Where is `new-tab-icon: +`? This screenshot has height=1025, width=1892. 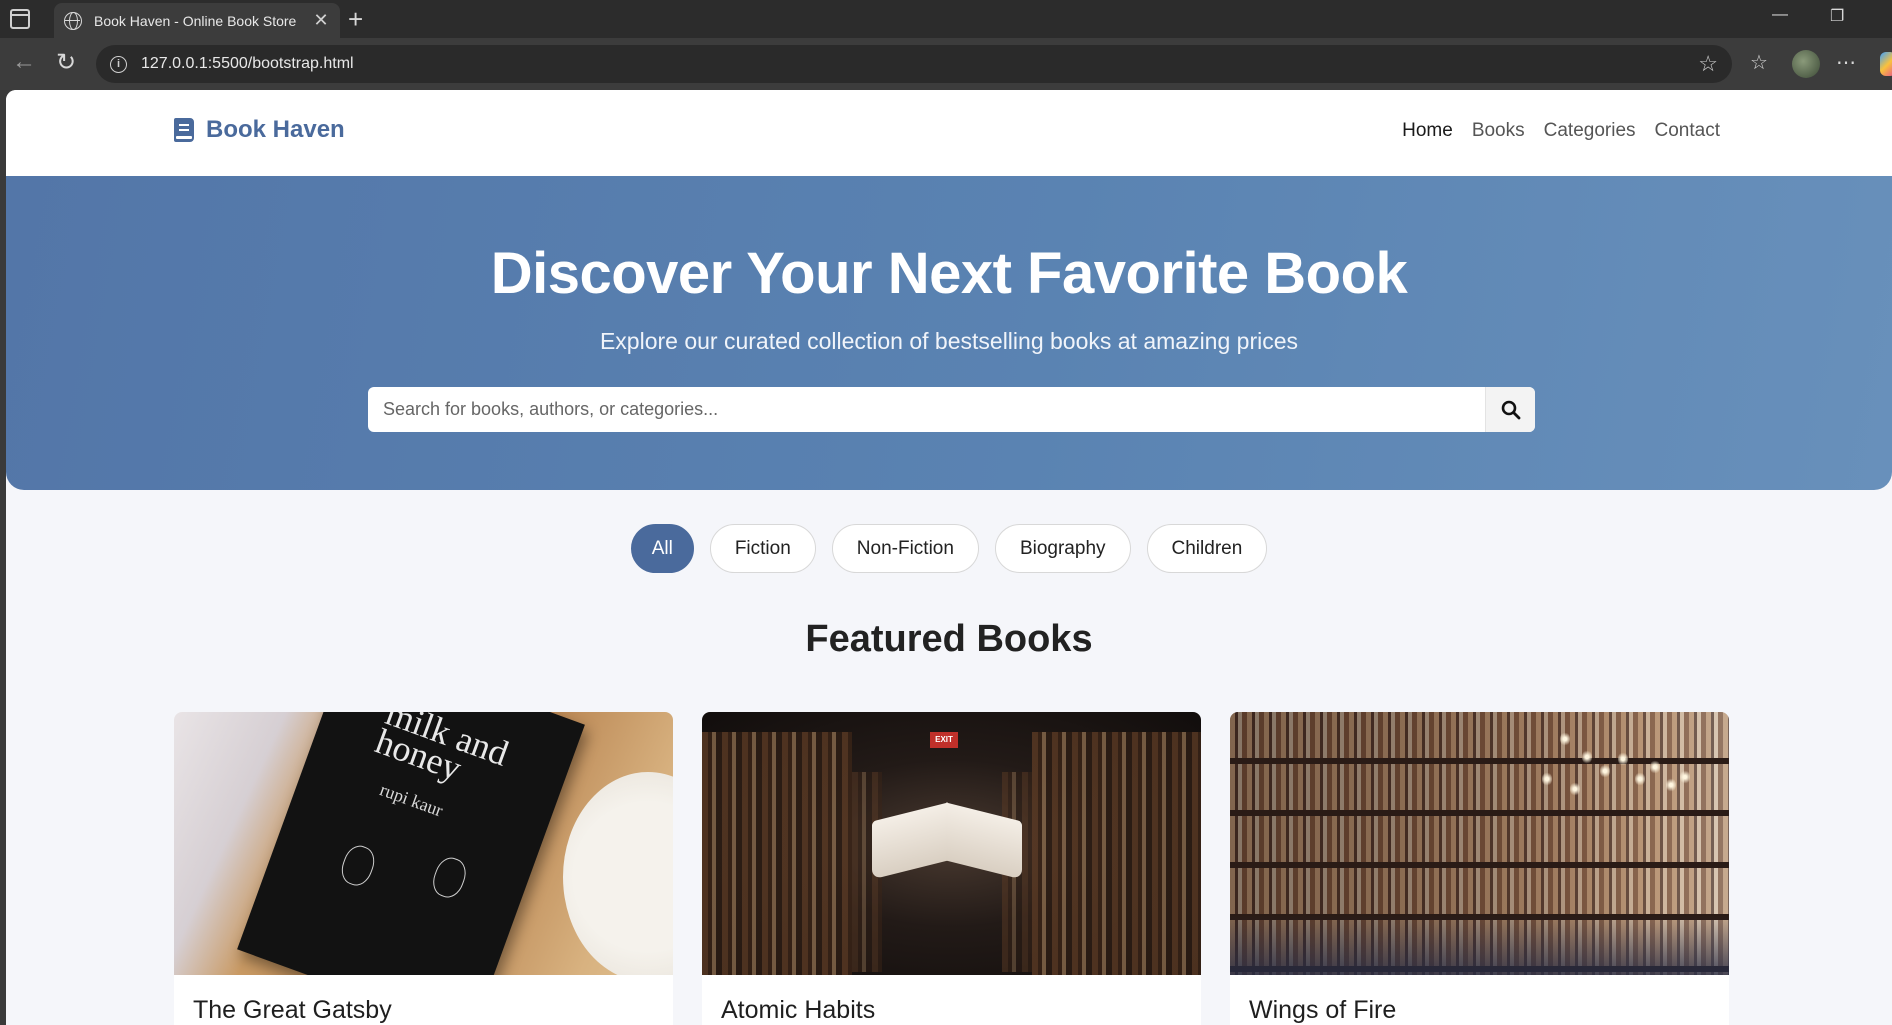 new-tab-icon: + is located at coordinates (355, 19).